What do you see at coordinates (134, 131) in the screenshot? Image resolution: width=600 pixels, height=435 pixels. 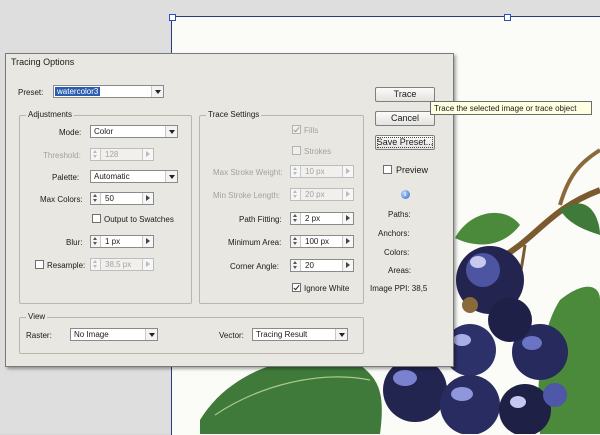 I see `mode-dropdown: Color` at bounding box center [134, 131].